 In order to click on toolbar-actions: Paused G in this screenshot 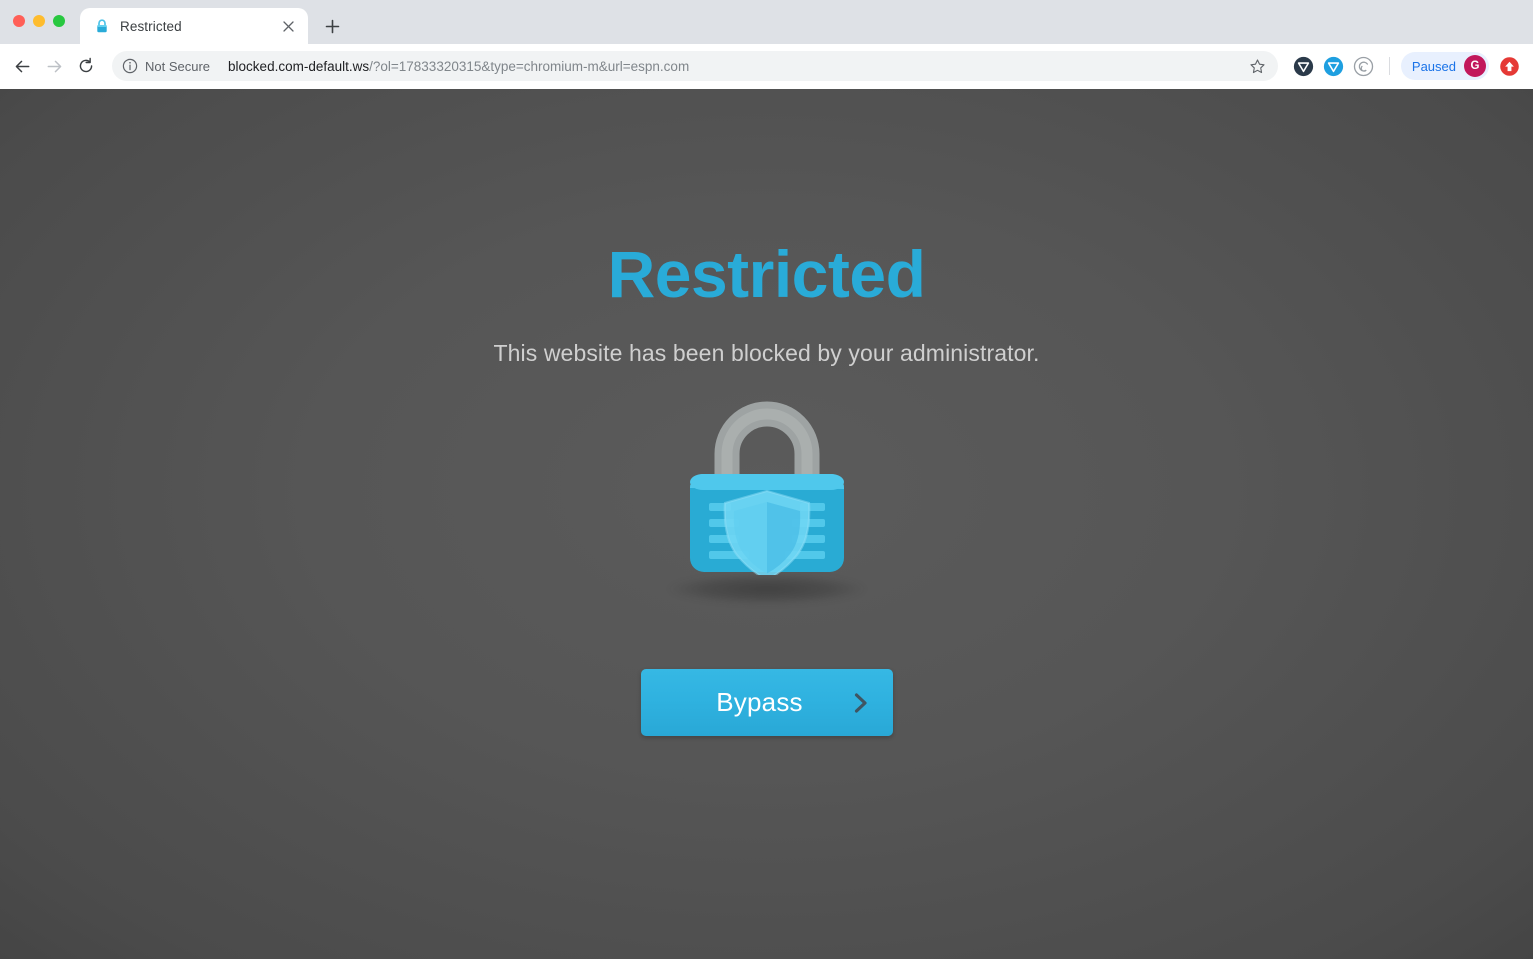, I will do `click(1406, 66)`.